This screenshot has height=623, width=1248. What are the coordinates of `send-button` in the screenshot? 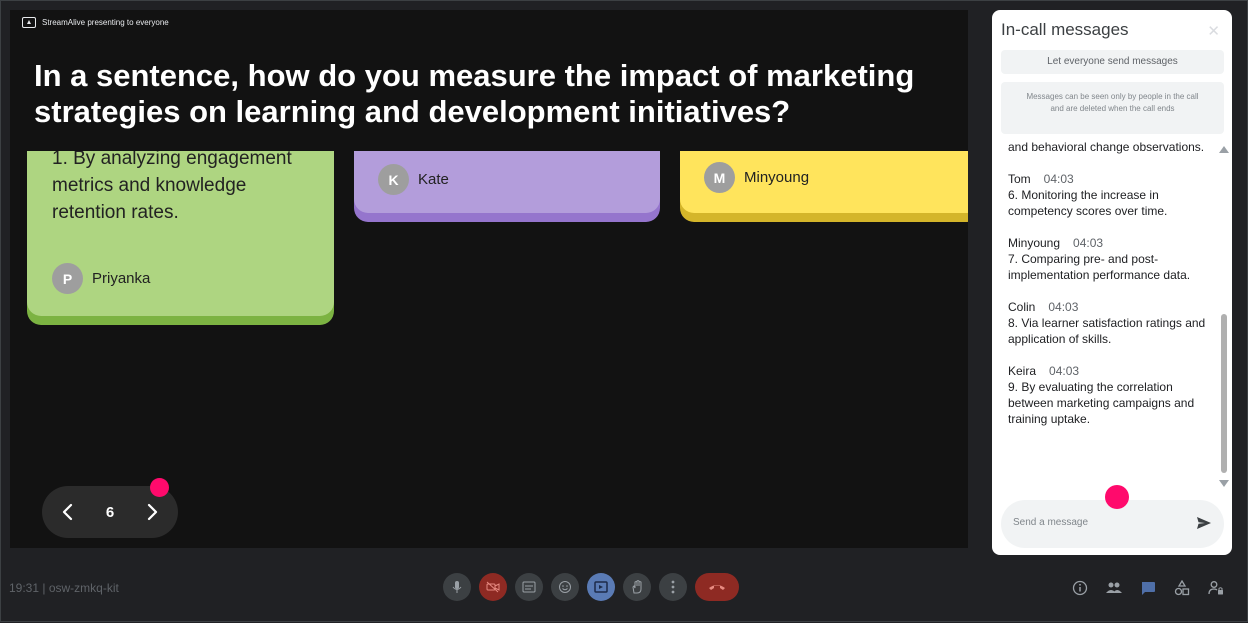 It's located at (1204, 523).